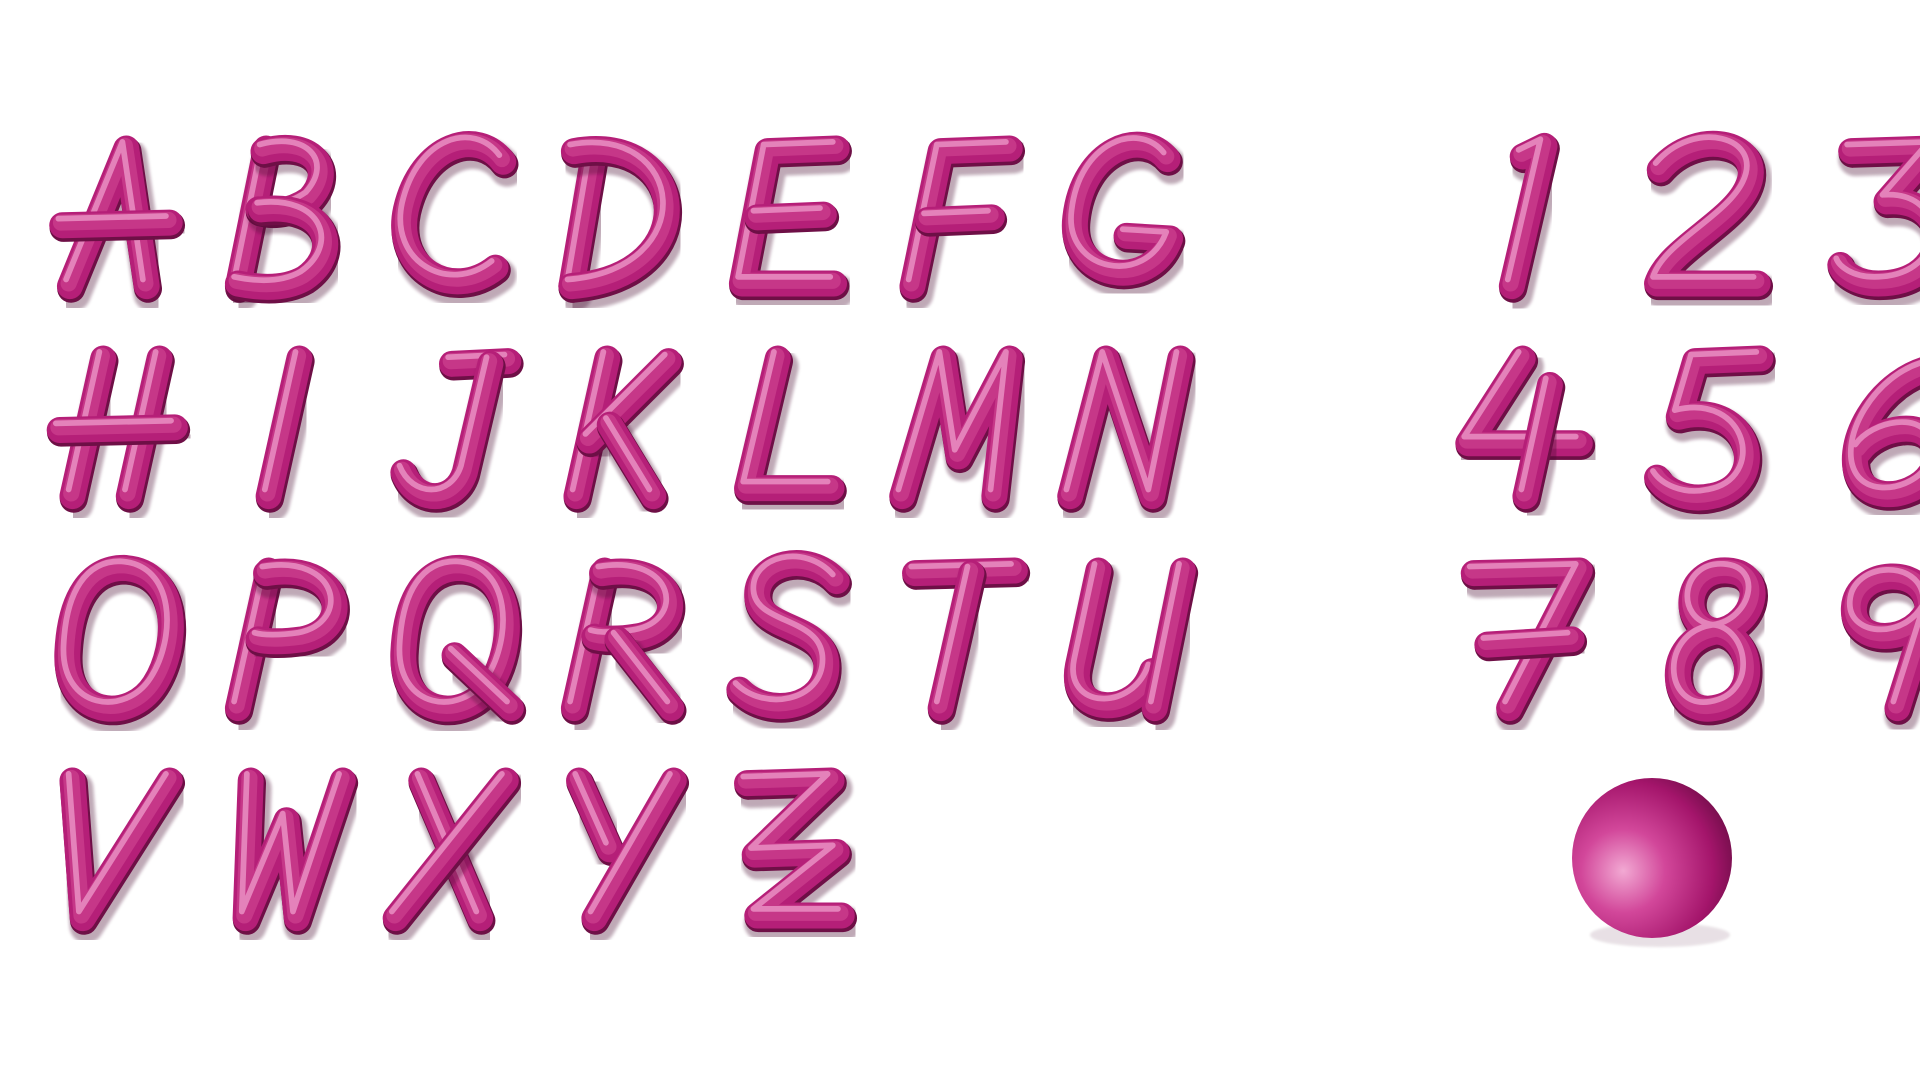 The image size is (1920, 1080). Describe the element at coordinates (622, 640) in the screenshot. I see `letter-r` at that location.